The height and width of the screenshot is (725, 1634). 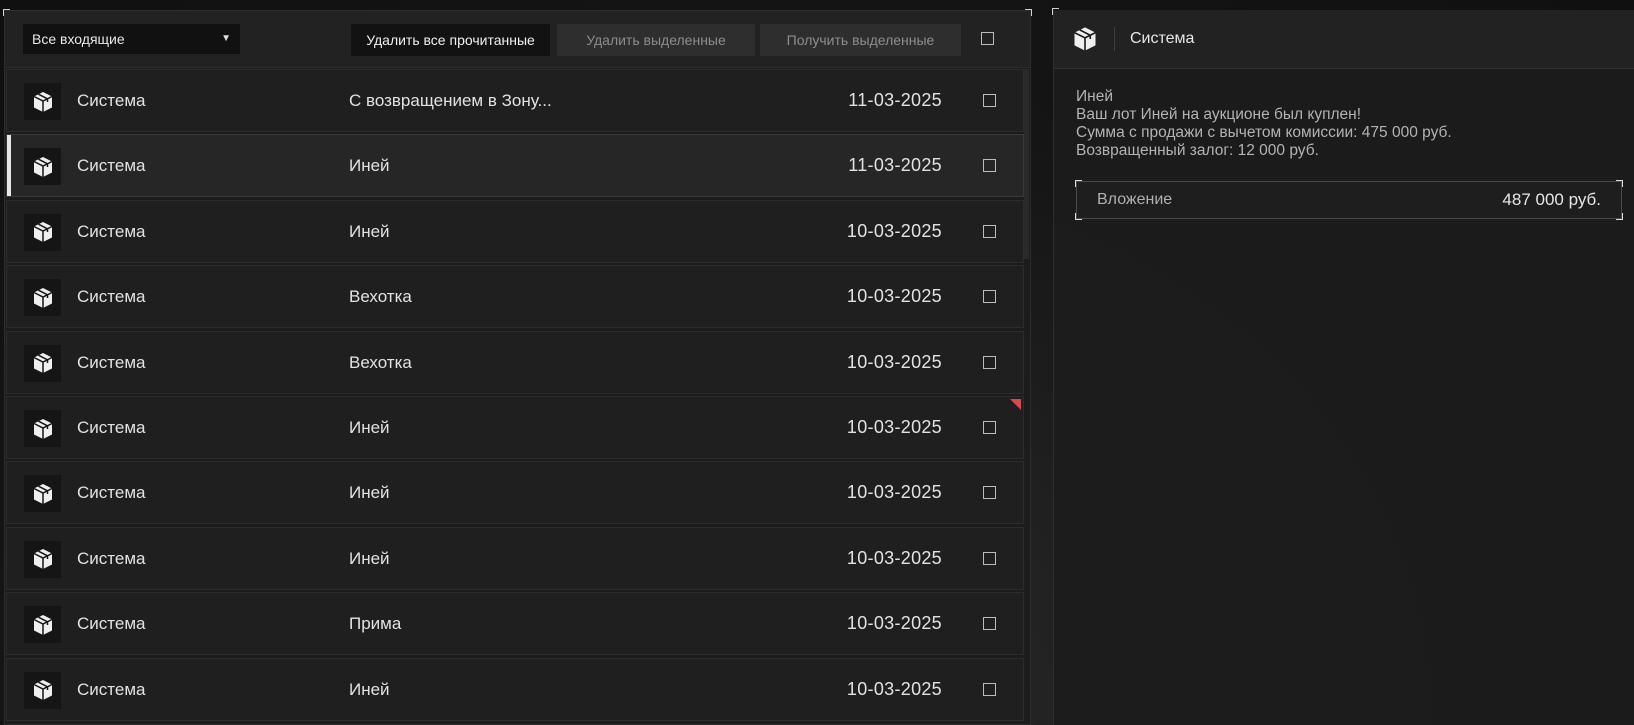 I want to click on select-all-checkbox, so click(x=987, y=38).